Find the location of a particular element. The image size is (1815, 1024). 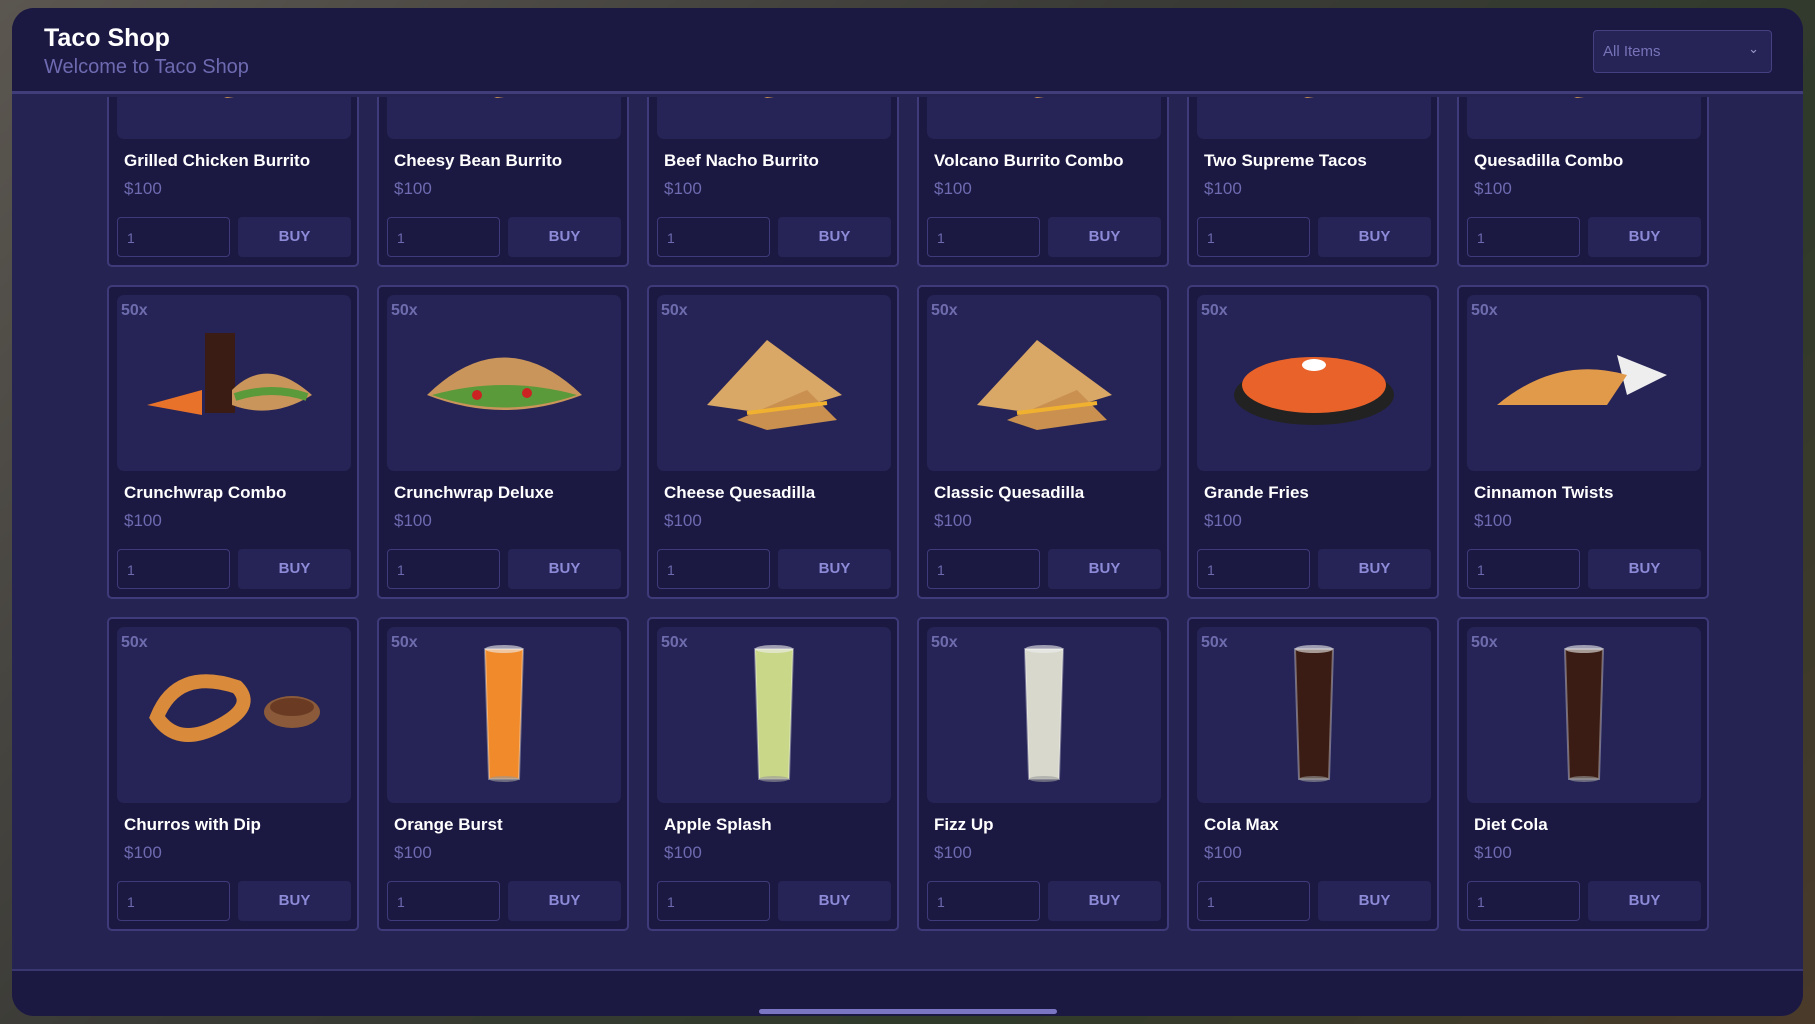

horizontal-scrollbar is located at coordinates (908, 1011).